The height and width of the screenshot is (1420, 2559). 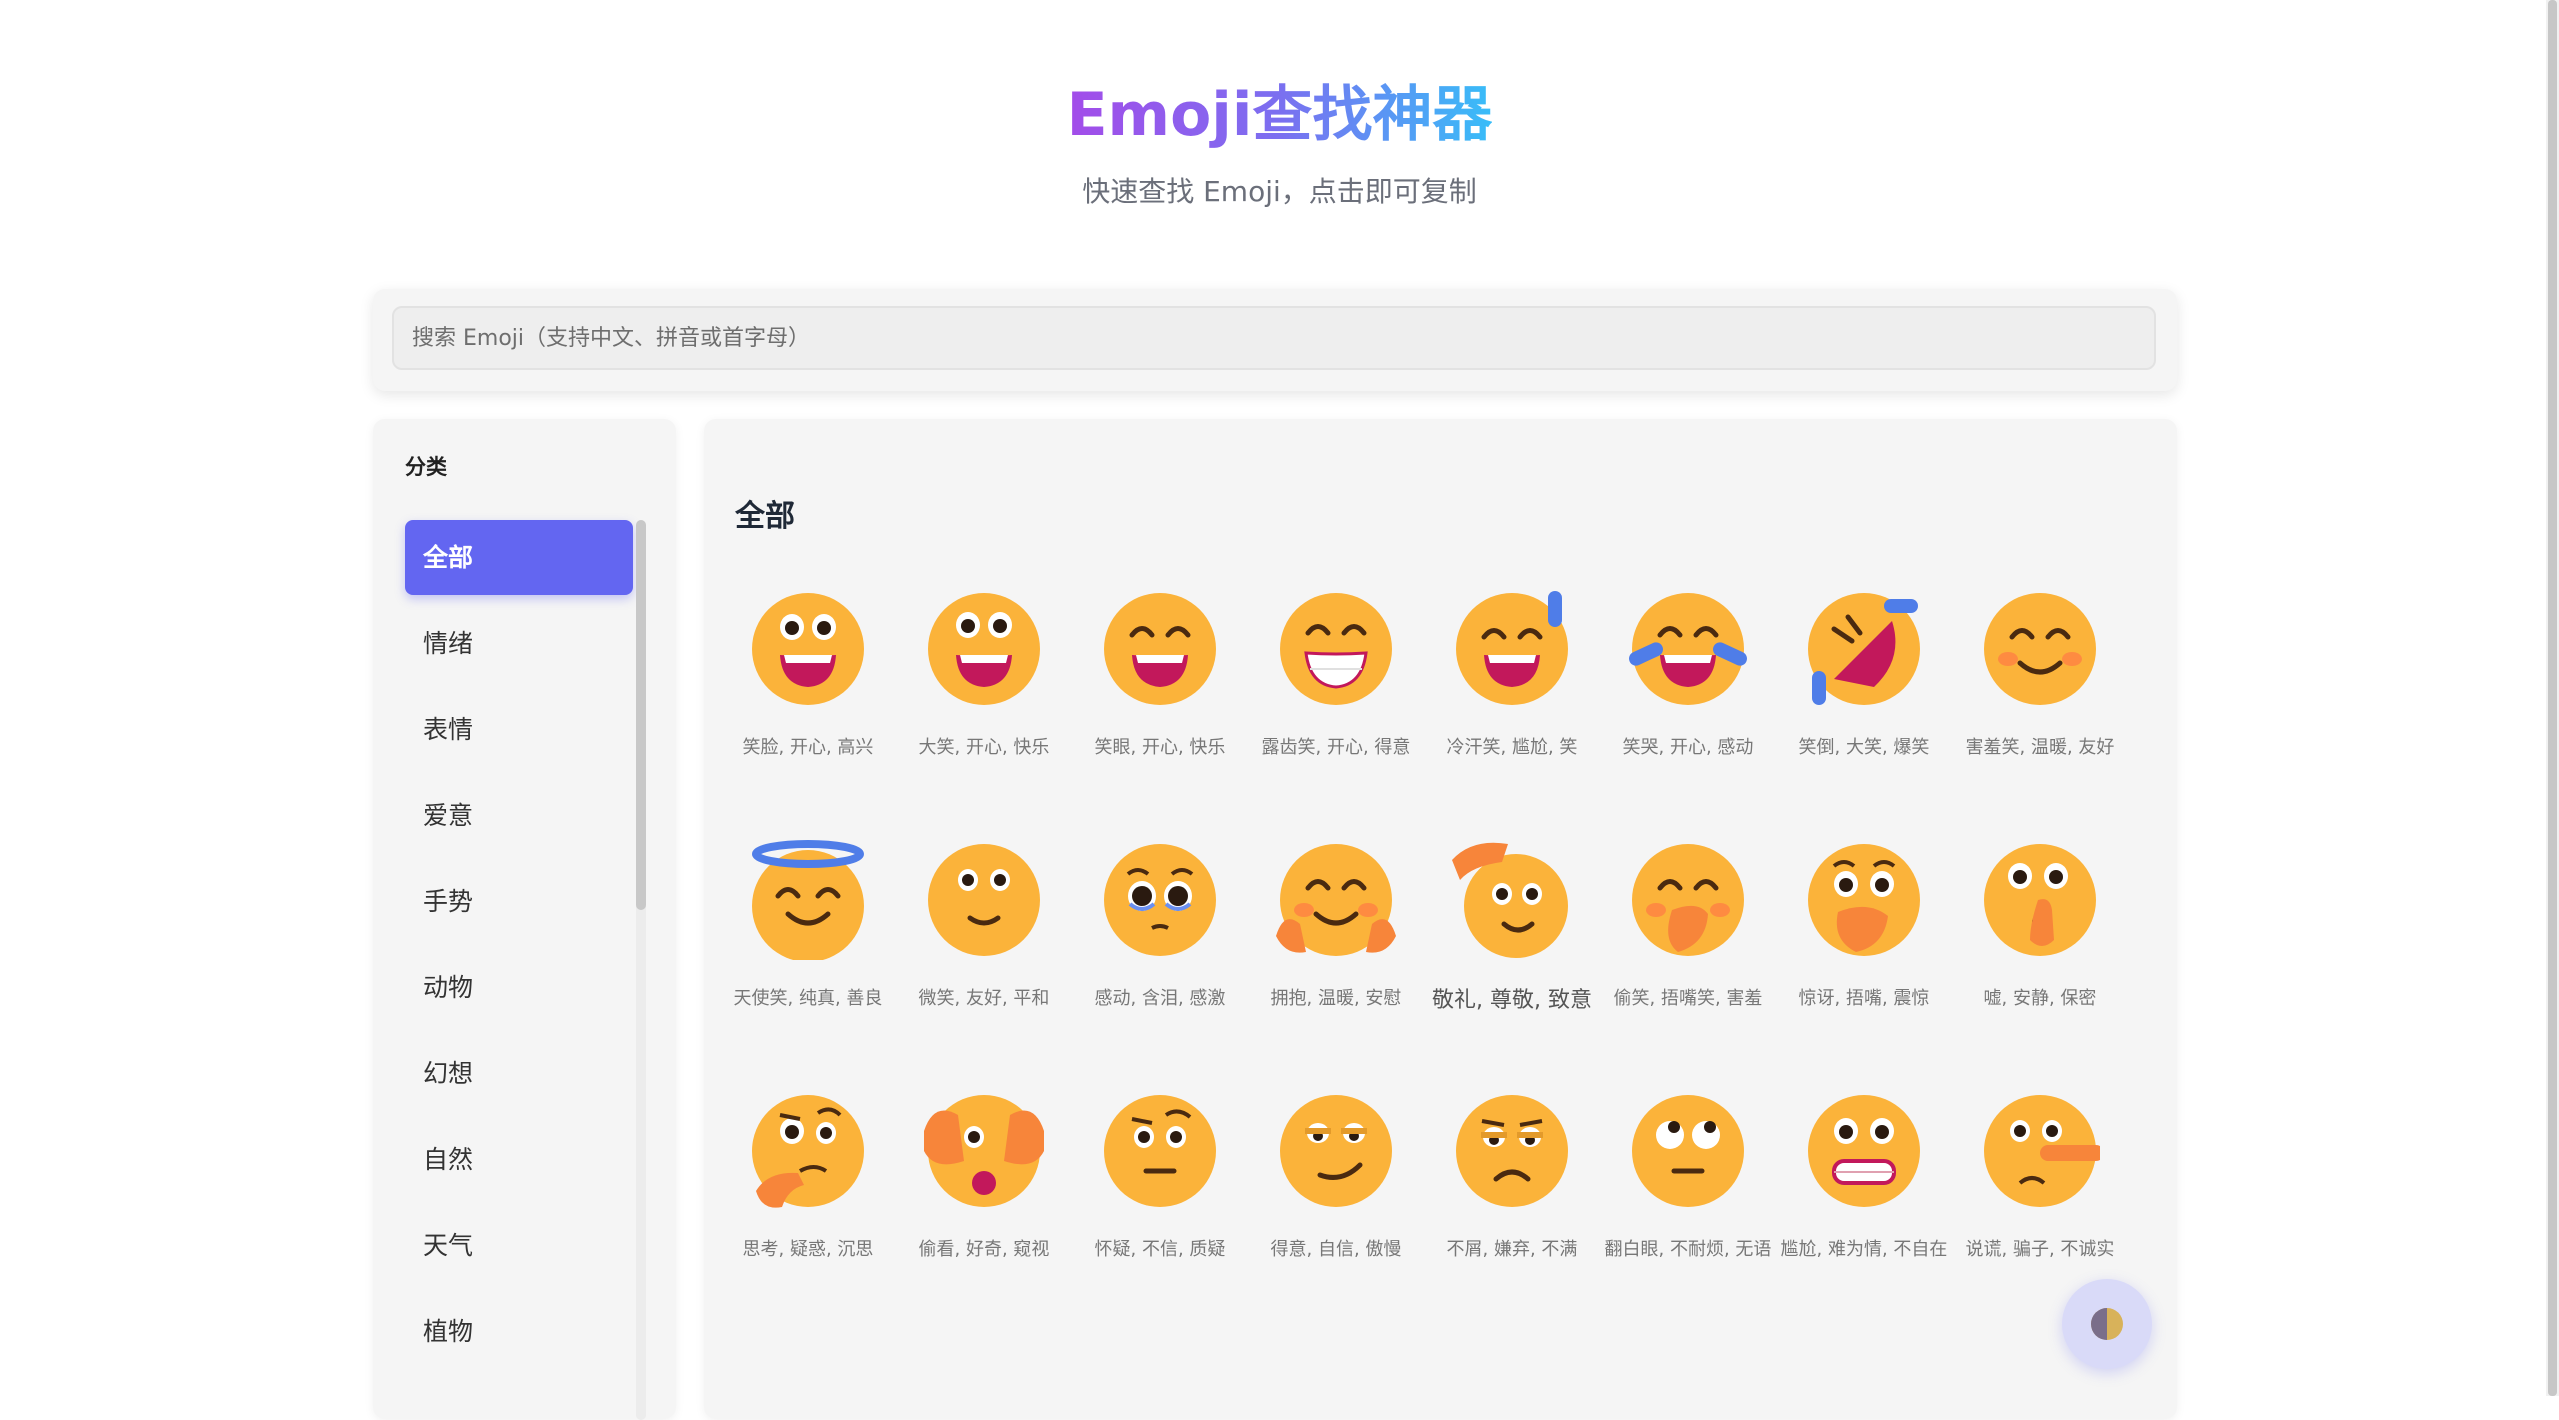 I want to click on page-scrollbar-thumb, so click(x=2552, y=698).